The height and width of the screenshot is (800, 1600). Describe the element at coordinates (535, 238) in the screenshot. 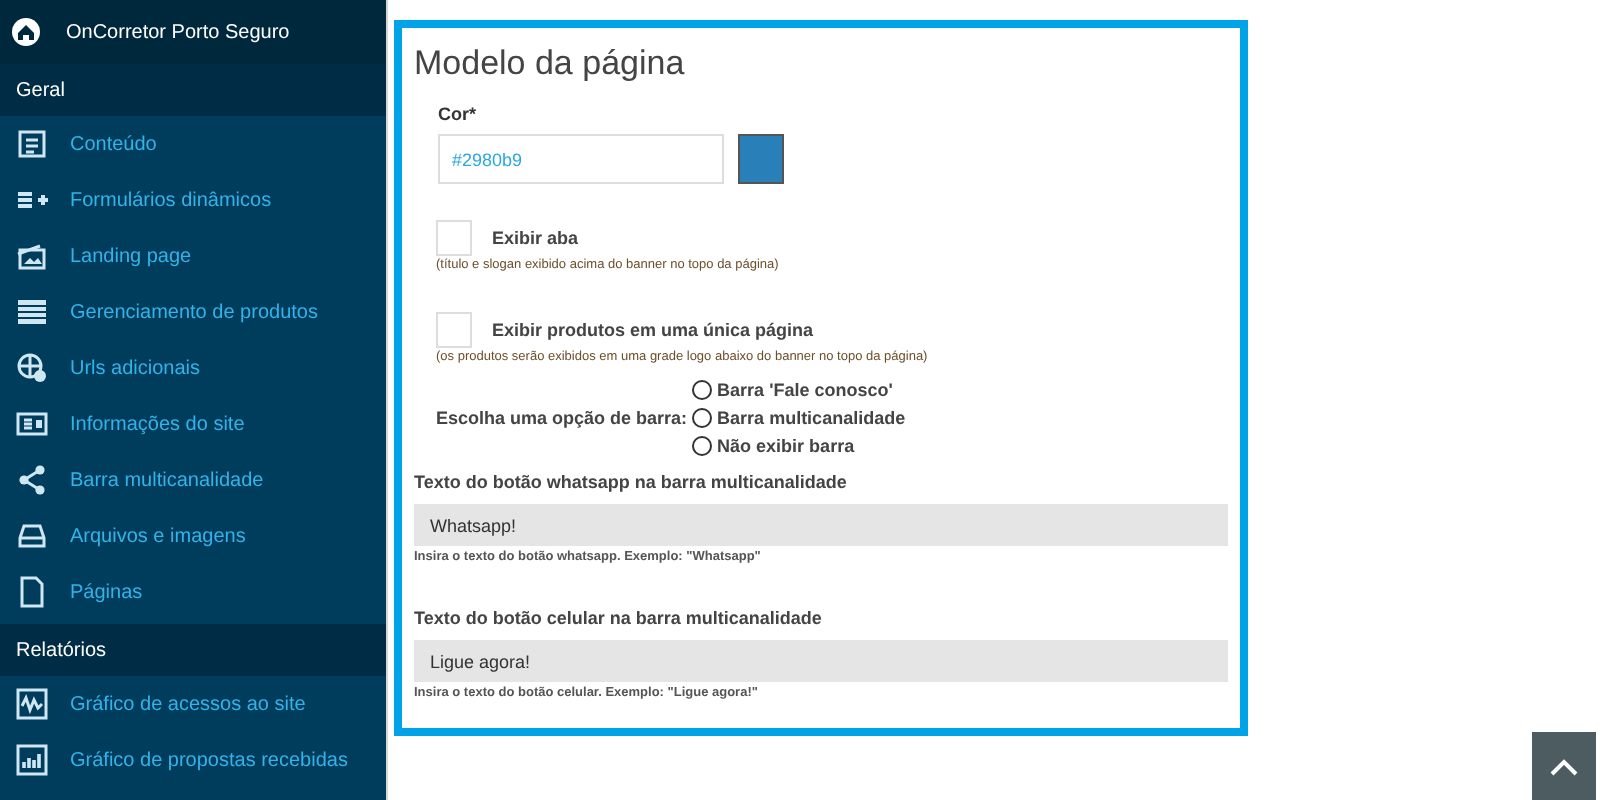

I see `checkbox-label: Exibir aba` at that location.